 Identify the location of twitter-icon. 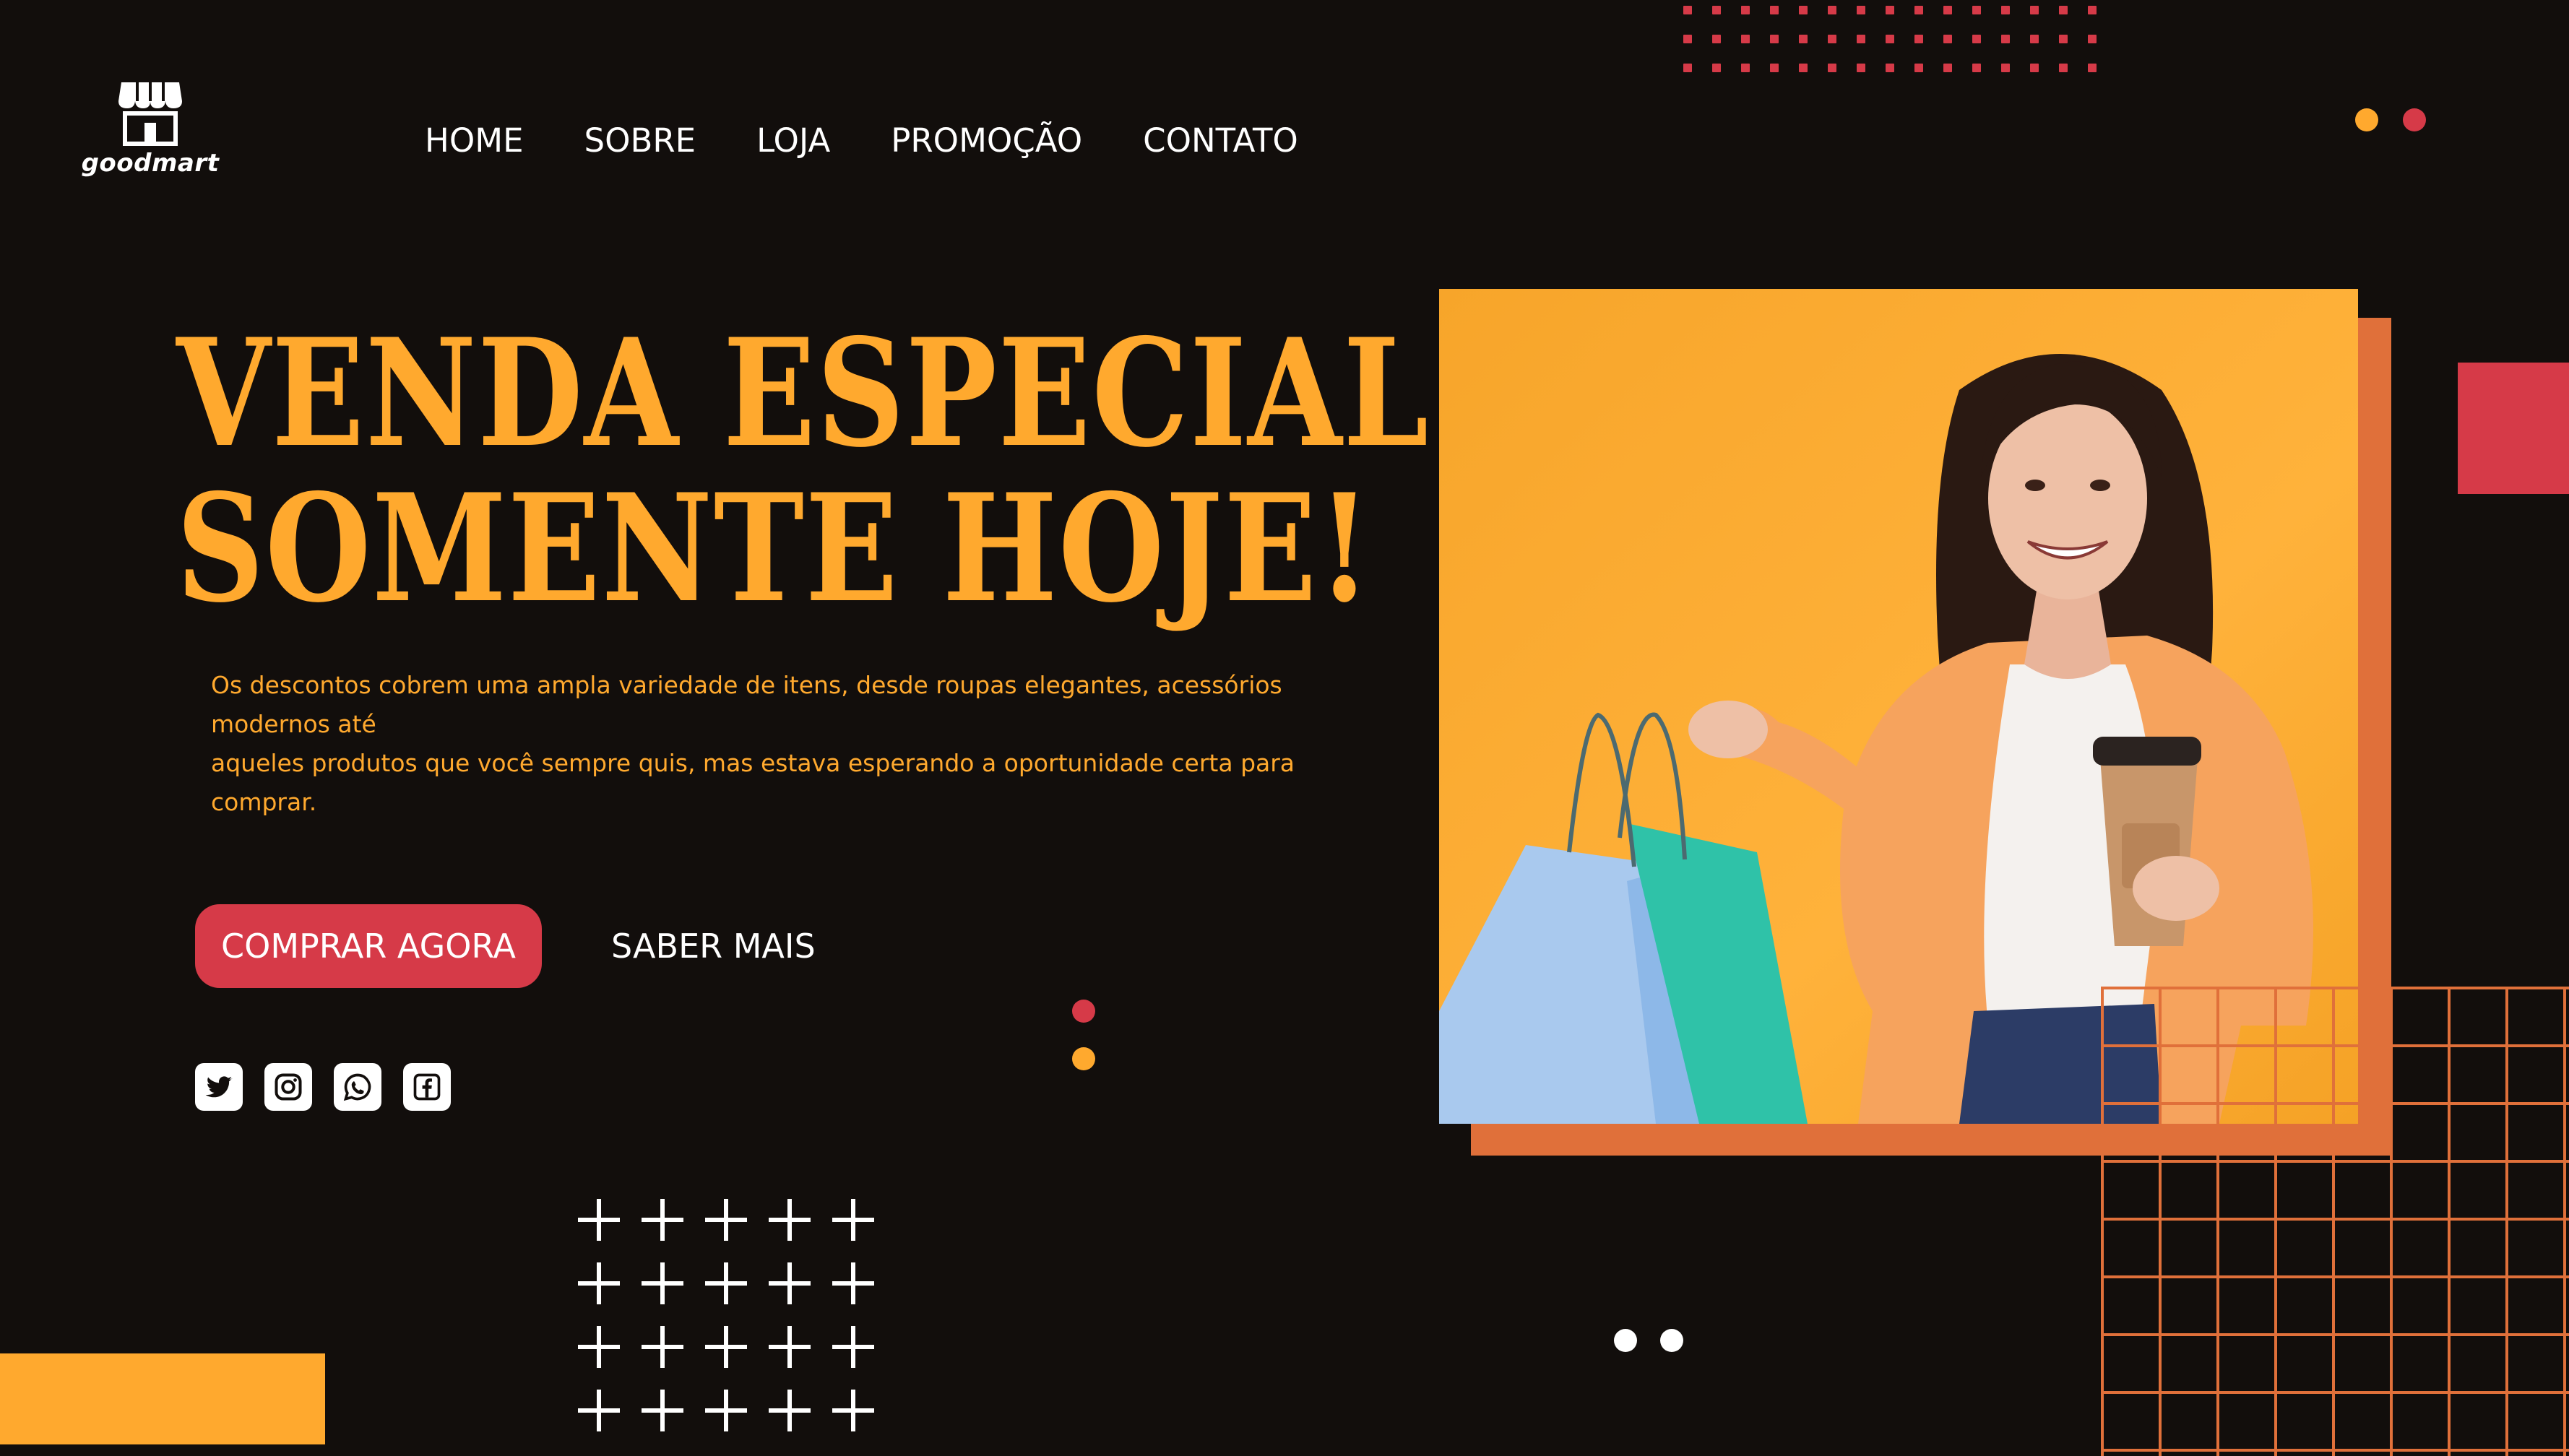
(219, 1087).